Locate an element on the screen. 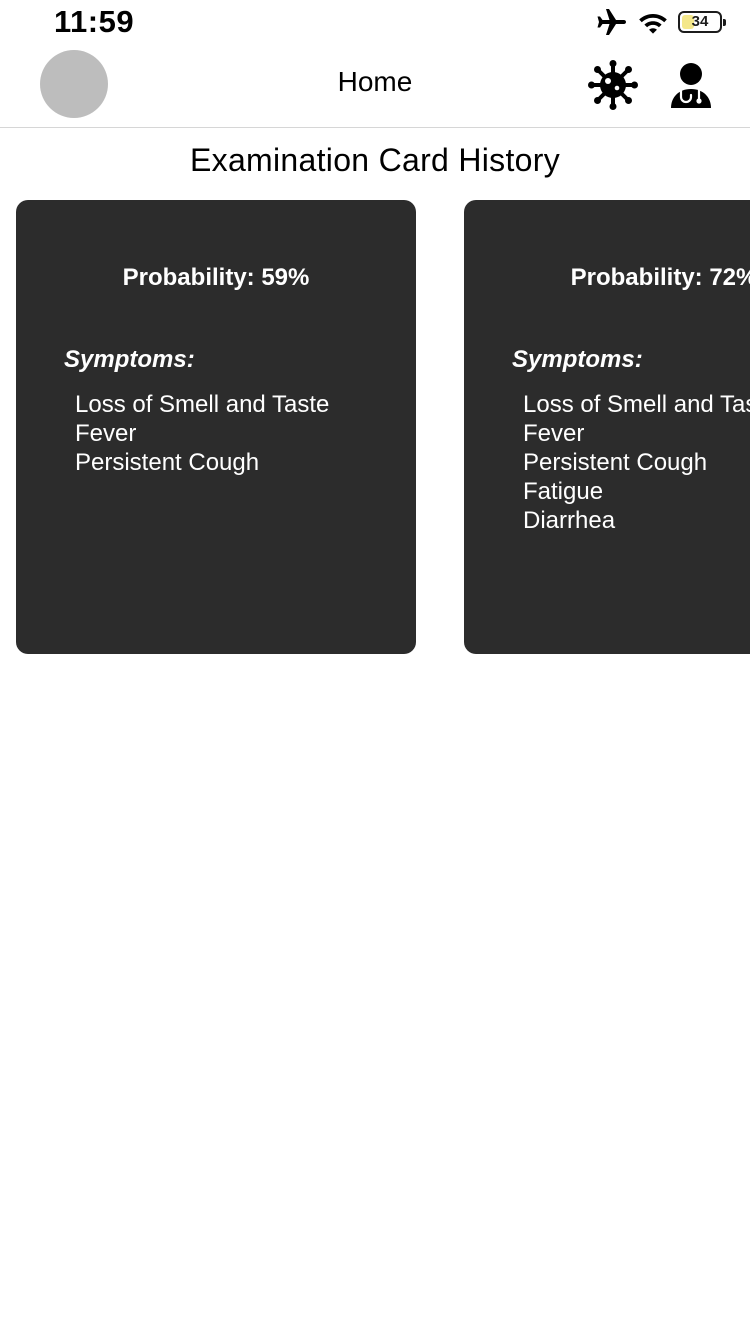 The width and height of the screenshot is (750, 1334). card-probability: Probability: 72% is located at coordinates (660, 277).